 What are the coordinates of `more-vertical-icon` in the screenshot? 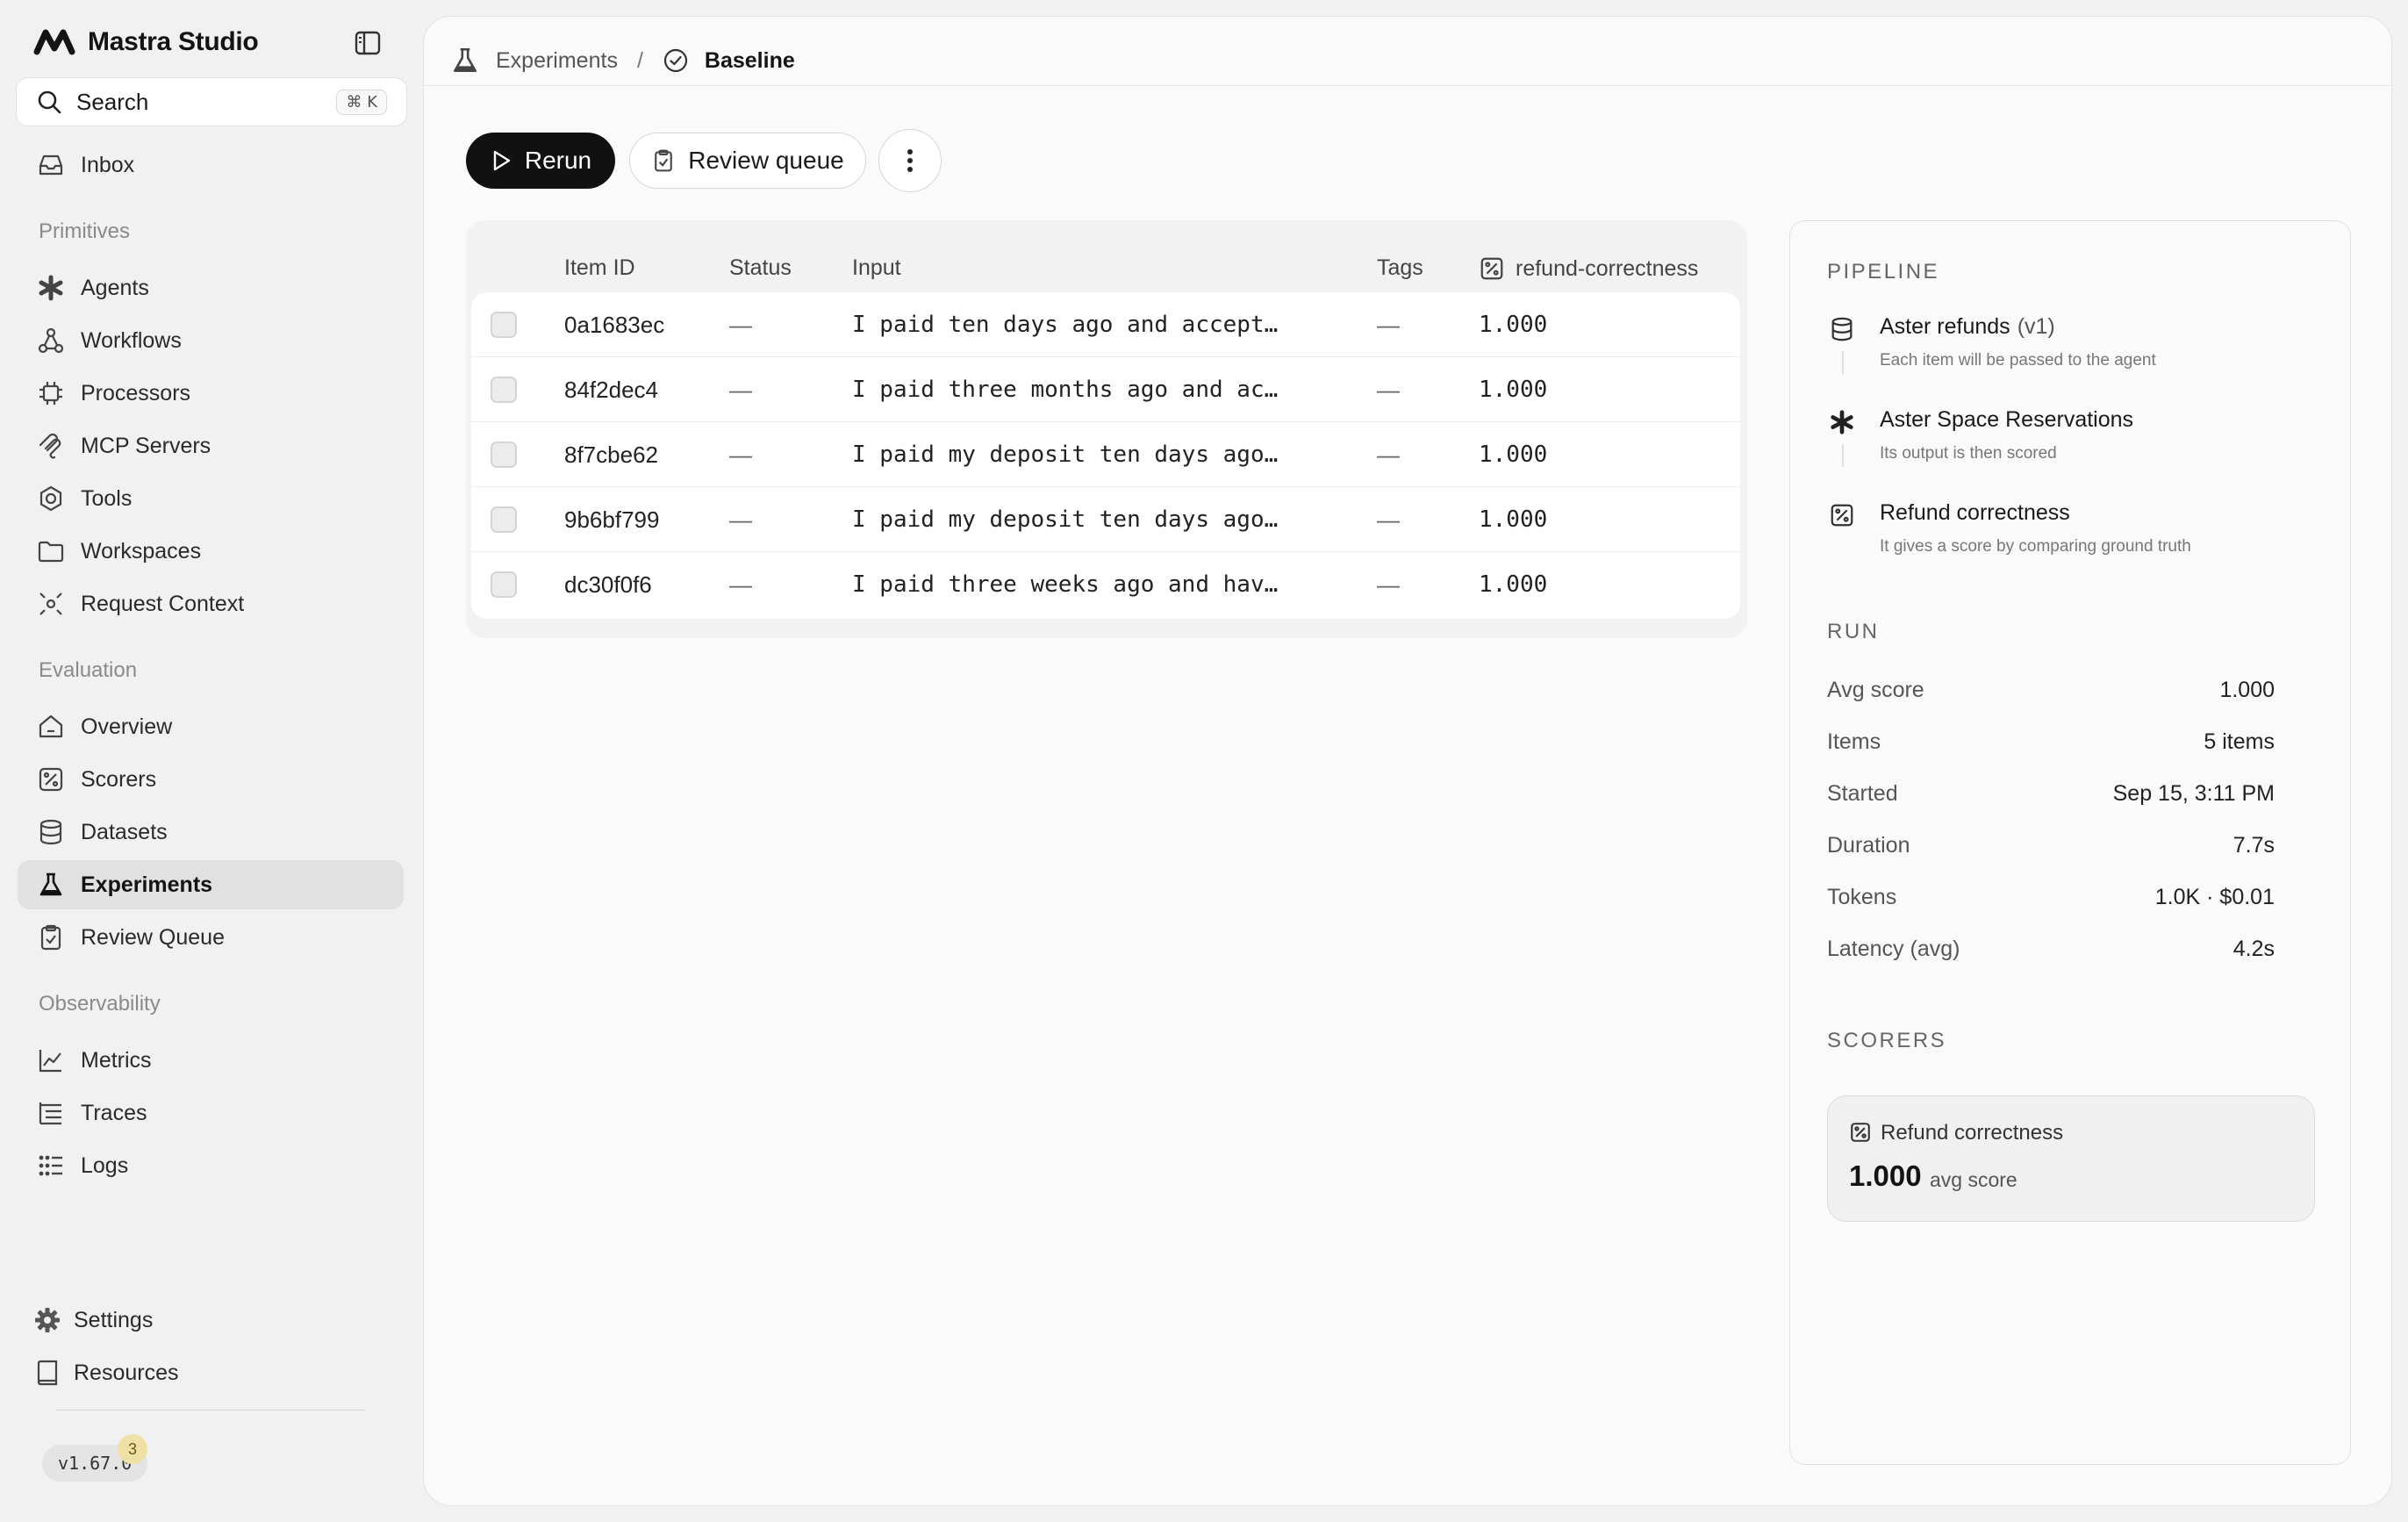 It's located at (910, 160).